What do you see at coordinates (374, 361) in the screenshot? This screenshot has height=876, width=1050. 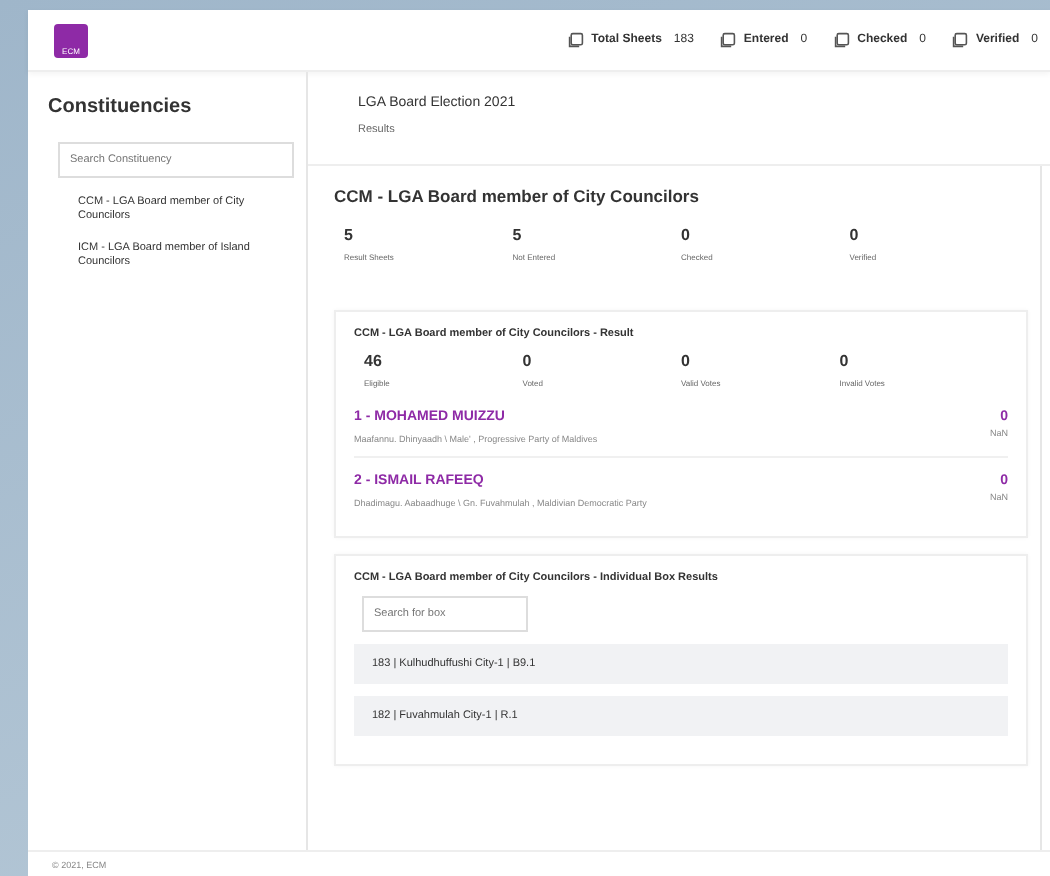 I see `stat-value: 46` at bounding box center [374, 361].